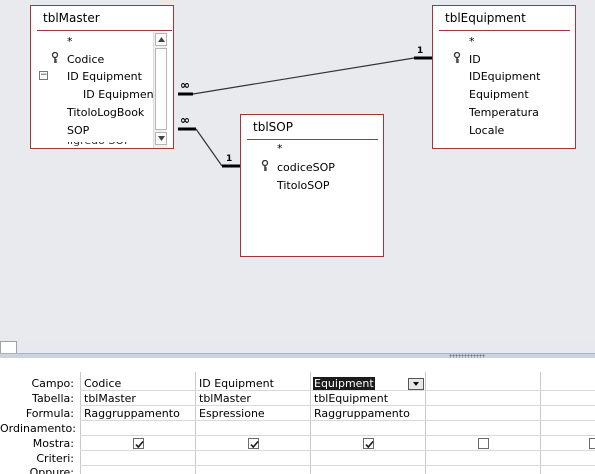 Image resolution: width=595 pixels, height=474 pixels. Describe the element at coordinates (303, 185) in the screenshot. I see `field-titolosop: TitoloSOP` at that location.